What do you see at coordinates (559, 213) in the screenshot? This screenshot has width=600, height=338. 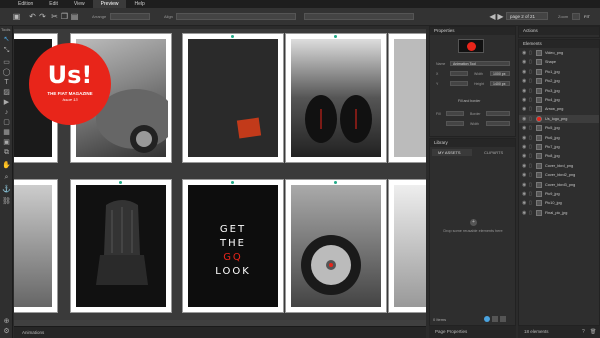 I see `element-row: ◉ ▯ Final_pic_jpg` at bounding box center [559, 213].